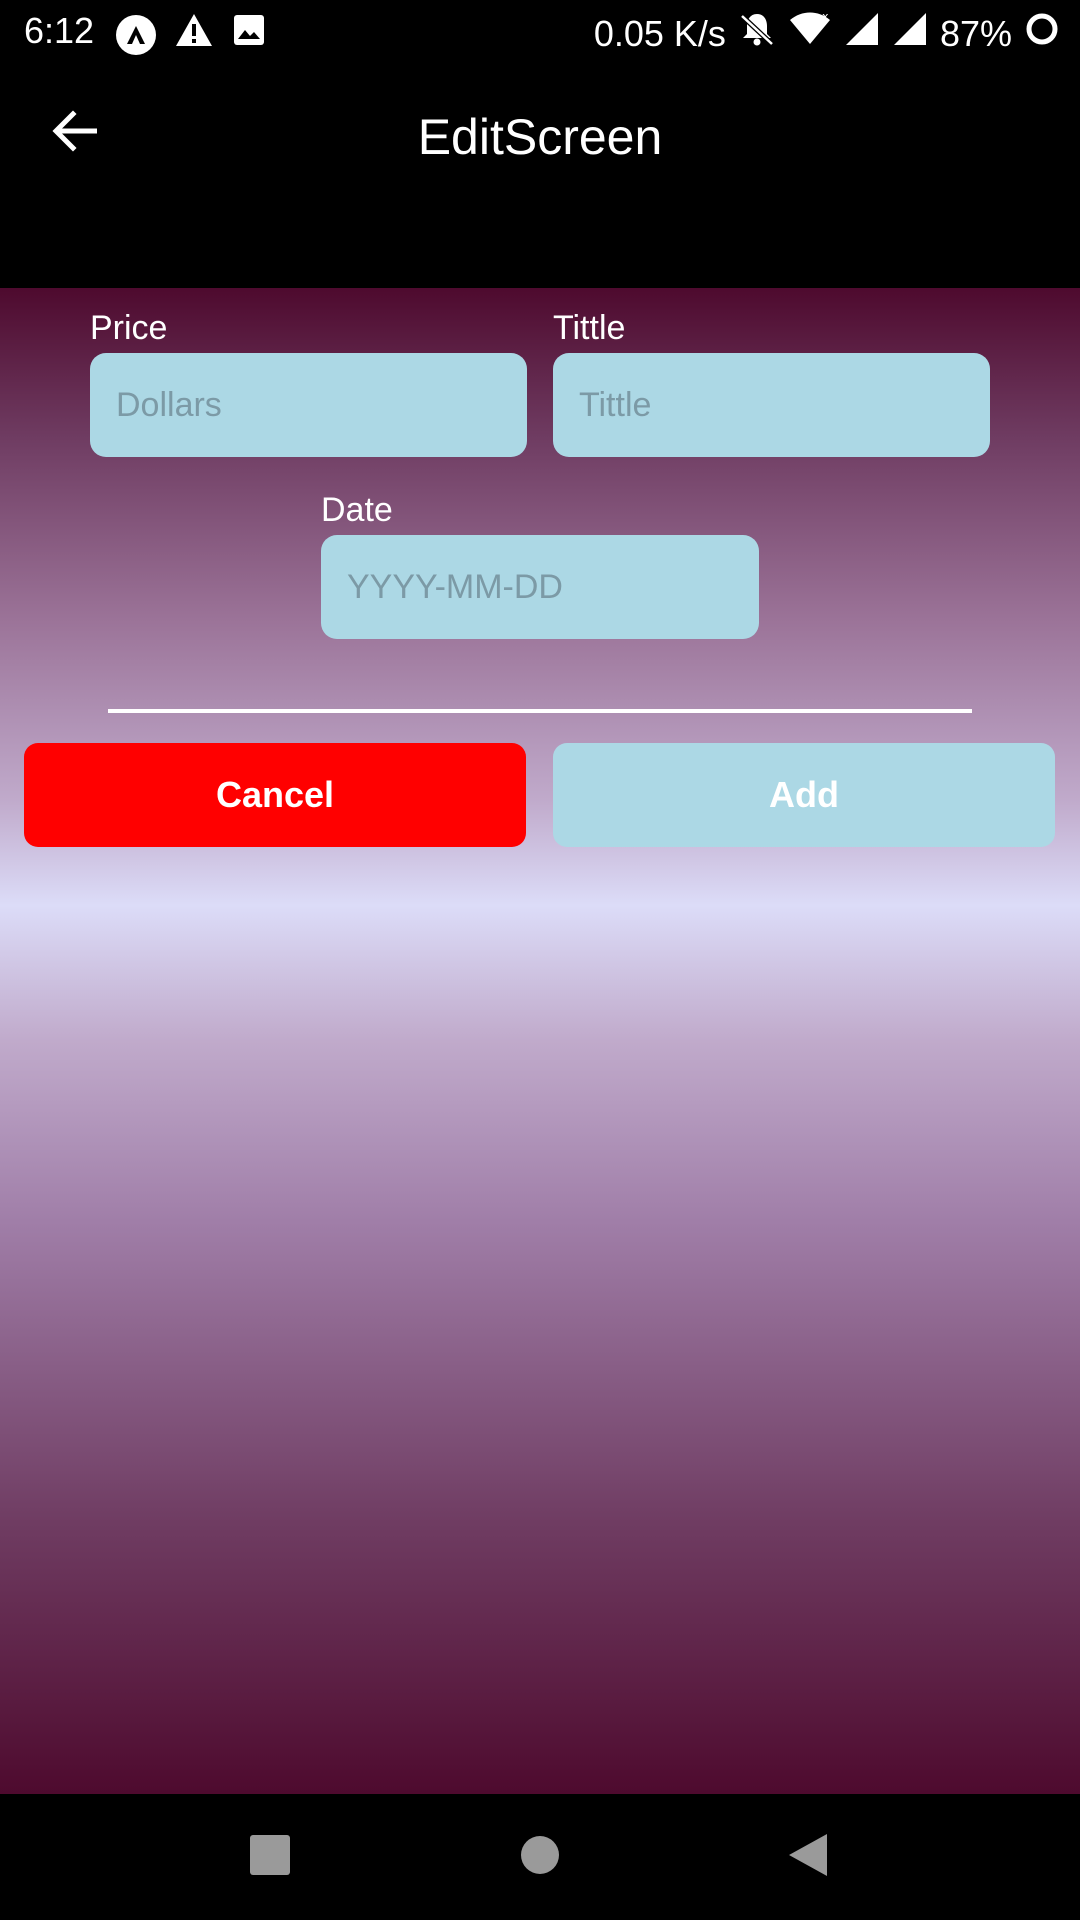 The image size is (1080, 1920). Describe the element at coordinates (804, 795) in the screenshot. I see `add-button: Add` at that location.